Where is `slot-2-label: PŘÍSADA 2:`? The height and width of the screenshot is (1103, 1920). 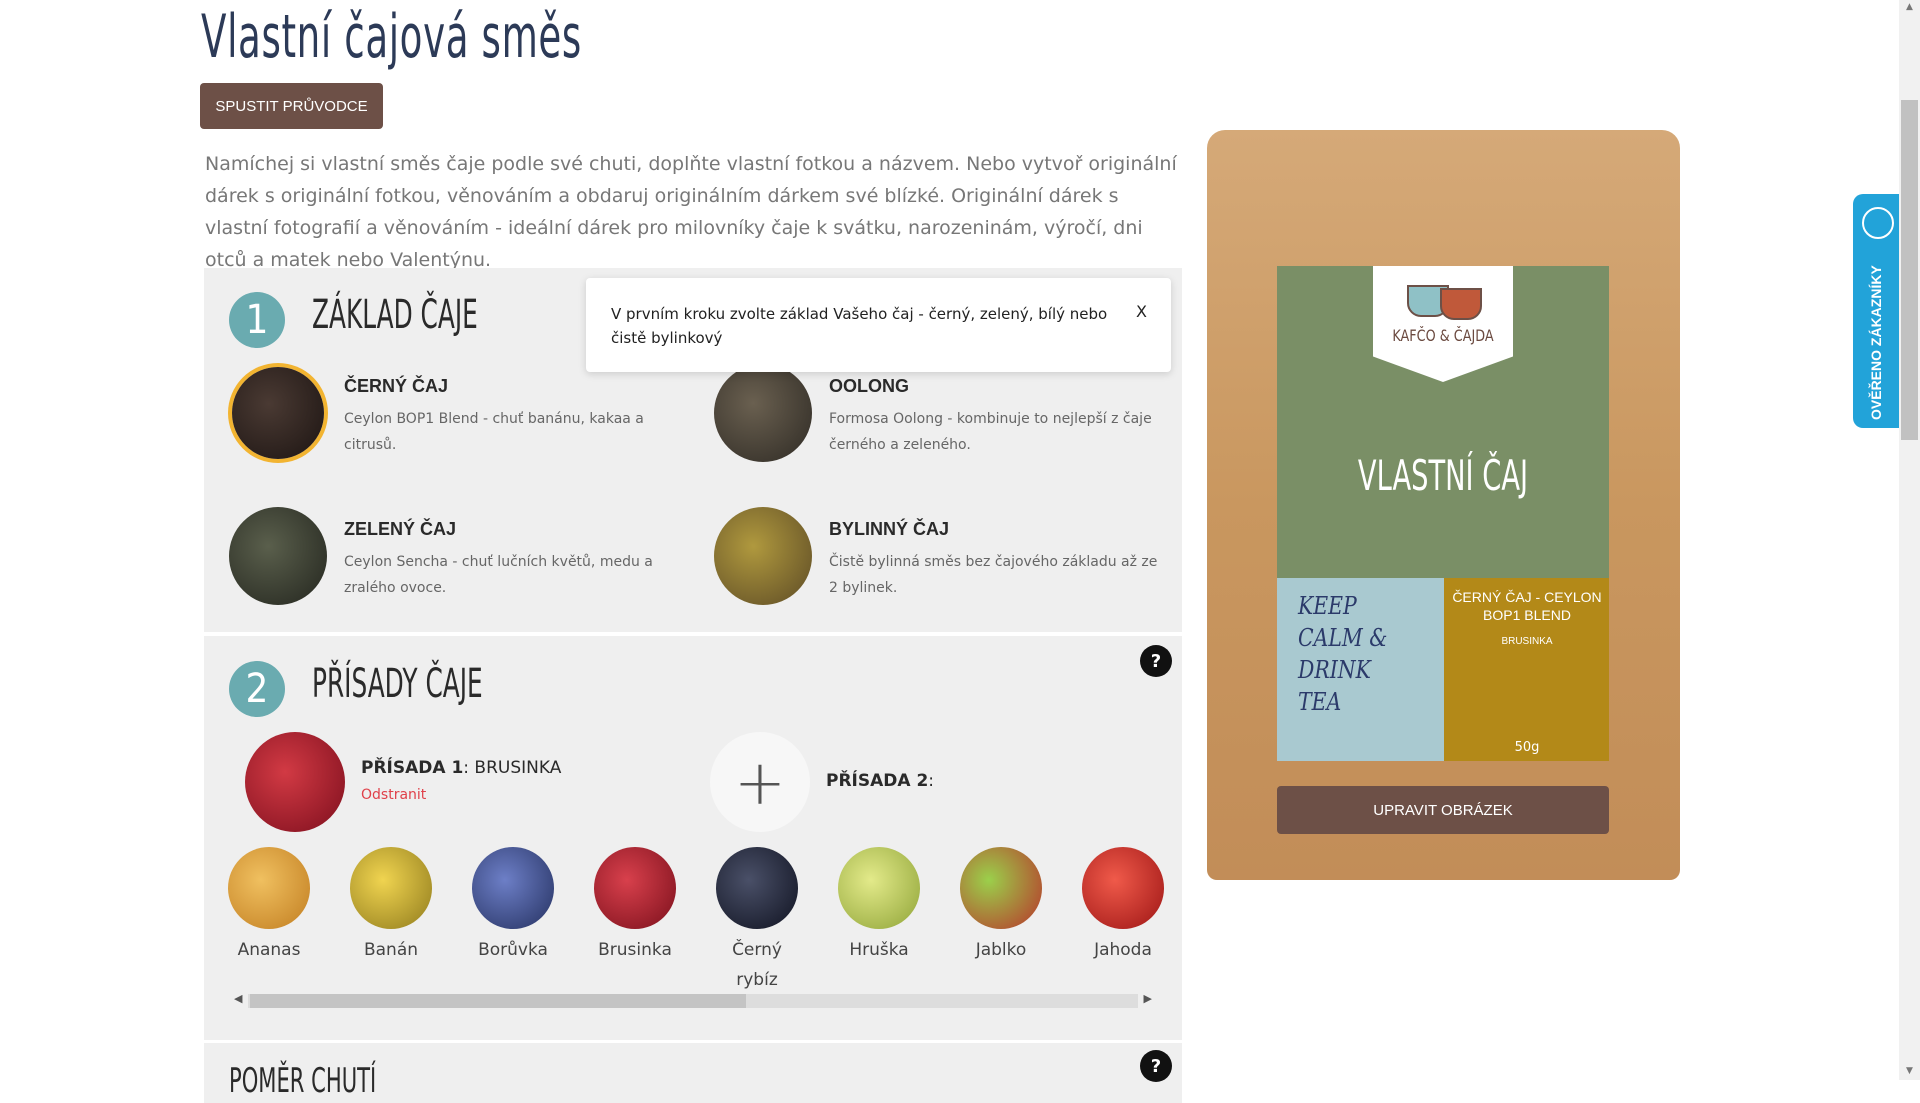 slot-2-label: PŘÍSADA 2: is located at coordinates (880, 781).